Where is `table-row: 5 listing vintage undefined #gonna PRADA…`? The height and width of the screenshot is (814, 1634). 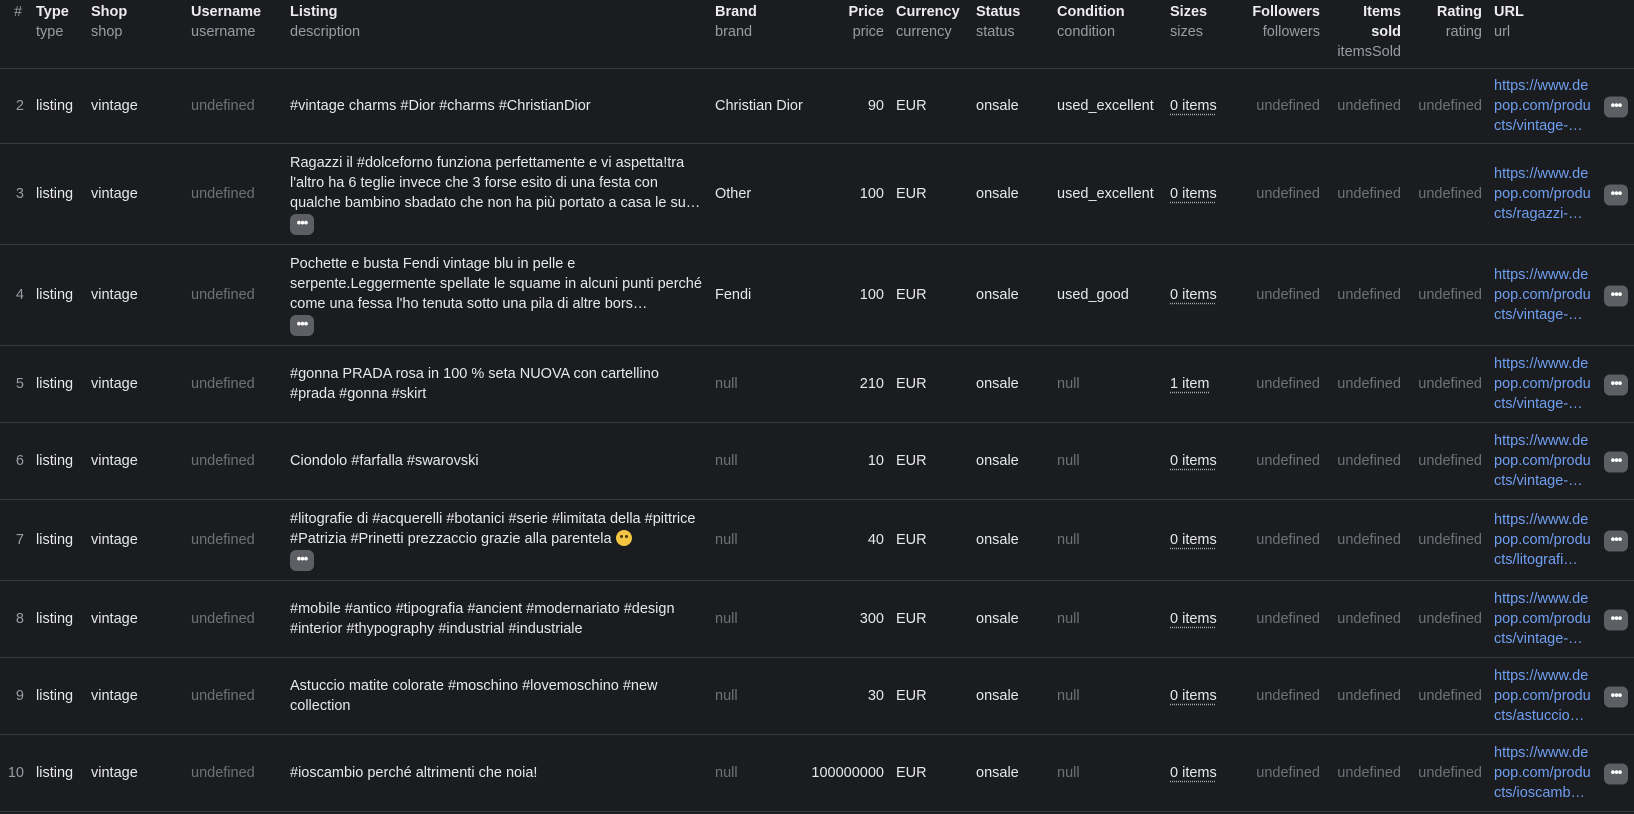
table-row: 5 listing vintage undefined #gonna PRADA… is located at coordinates (817, 384).